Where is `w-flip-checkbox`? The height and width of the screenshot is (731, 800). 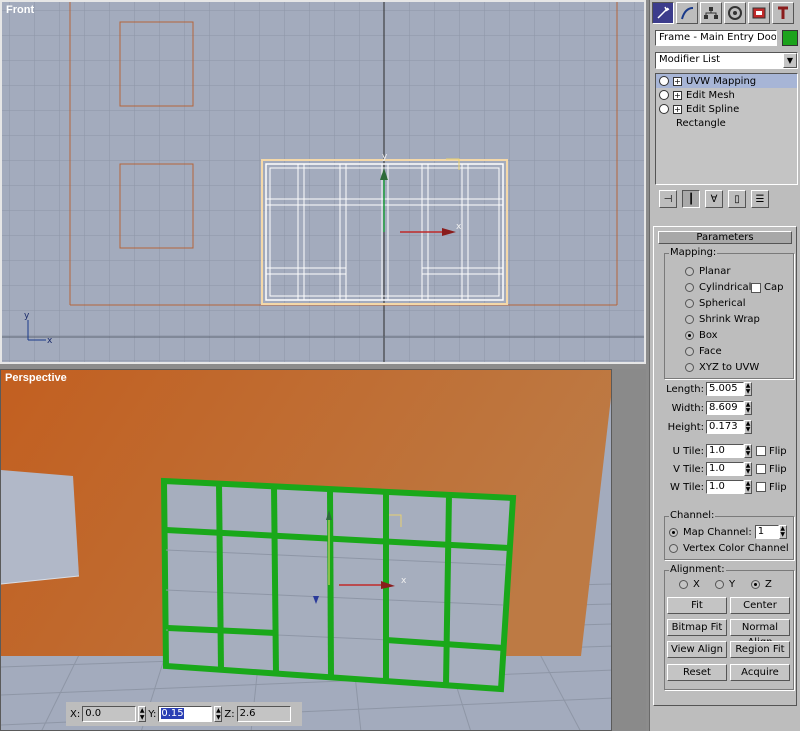
w-flip-checkbox is located at coordinates (761, 487).